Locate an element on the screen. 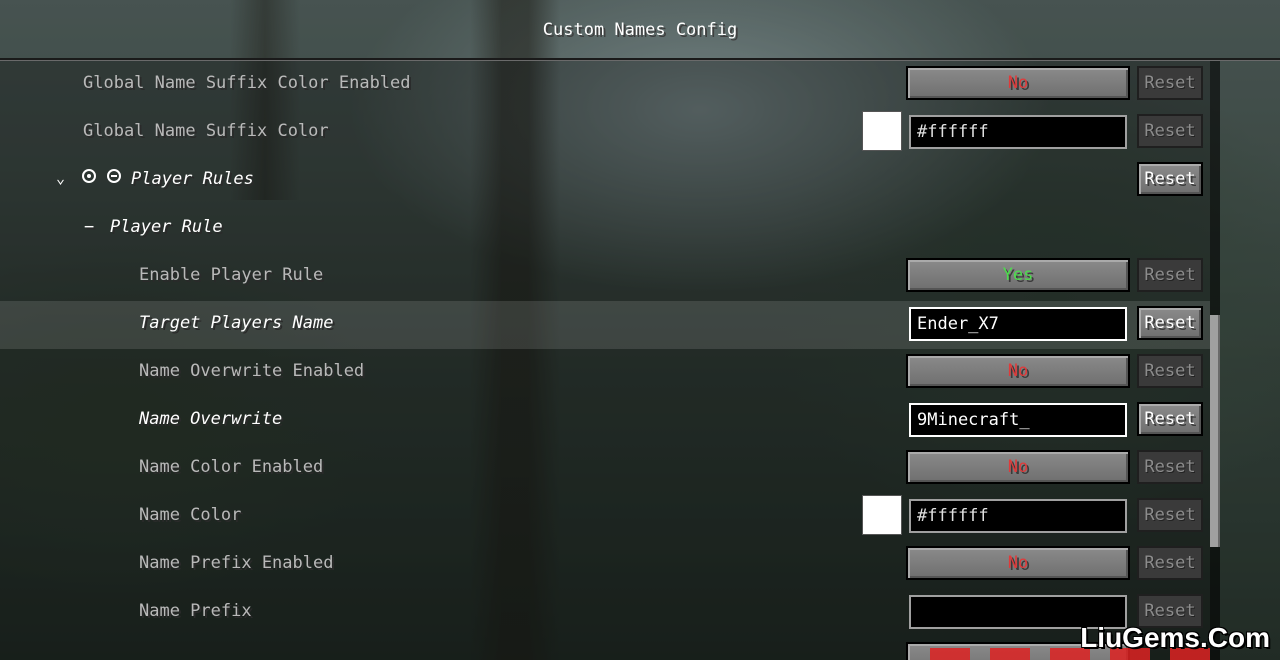  option-label: Name Prefix Enabled is located at coordinates (236, 563).